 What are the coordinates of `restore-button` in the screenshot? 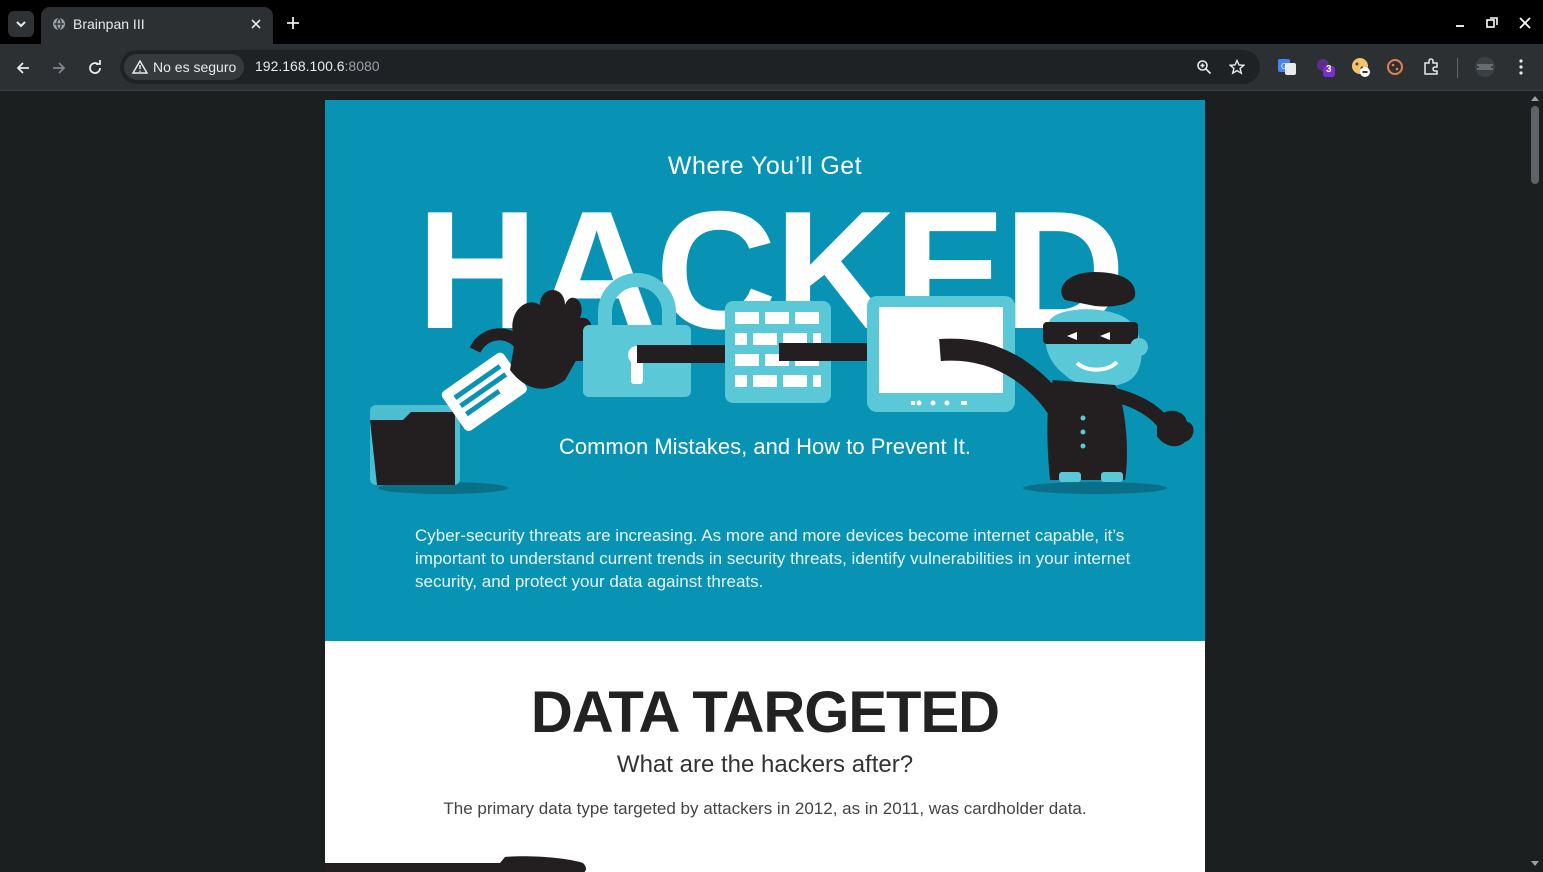 It's located at (1492, 23).